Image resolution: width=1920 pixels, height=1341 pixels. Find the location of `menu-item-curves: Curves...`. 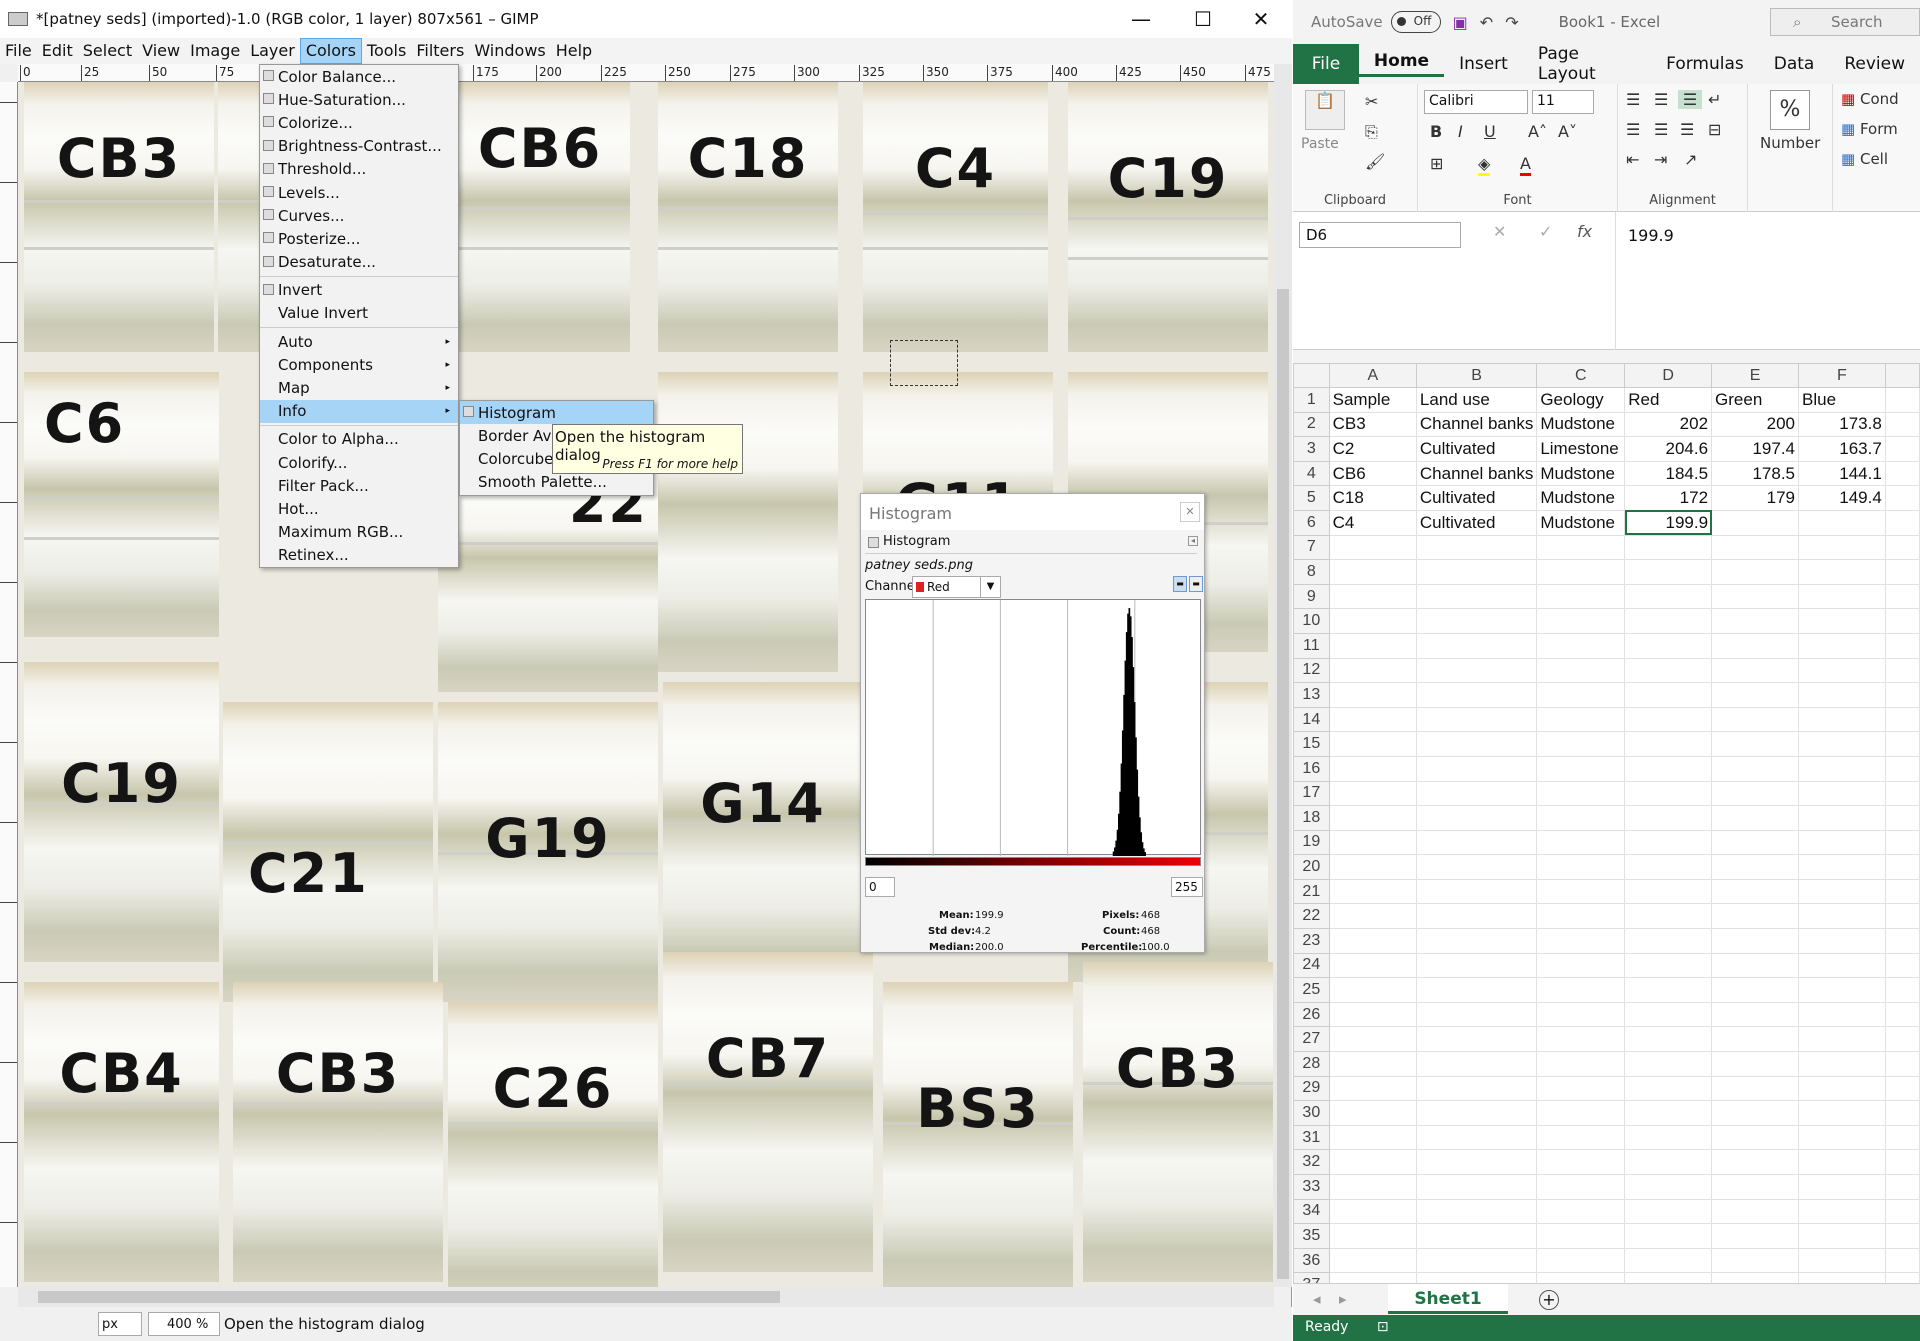

menu-item-curves: Curves... is located at coordinates (359, 215).